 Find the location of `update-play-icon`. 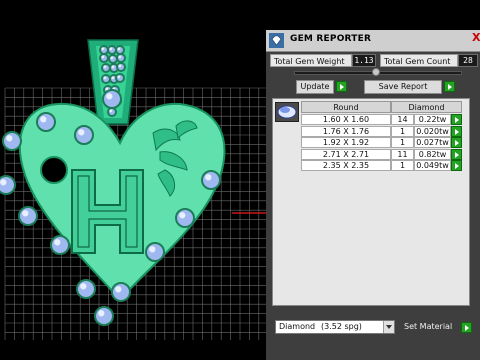

update-play-icon is located at coordinates (341, 86).